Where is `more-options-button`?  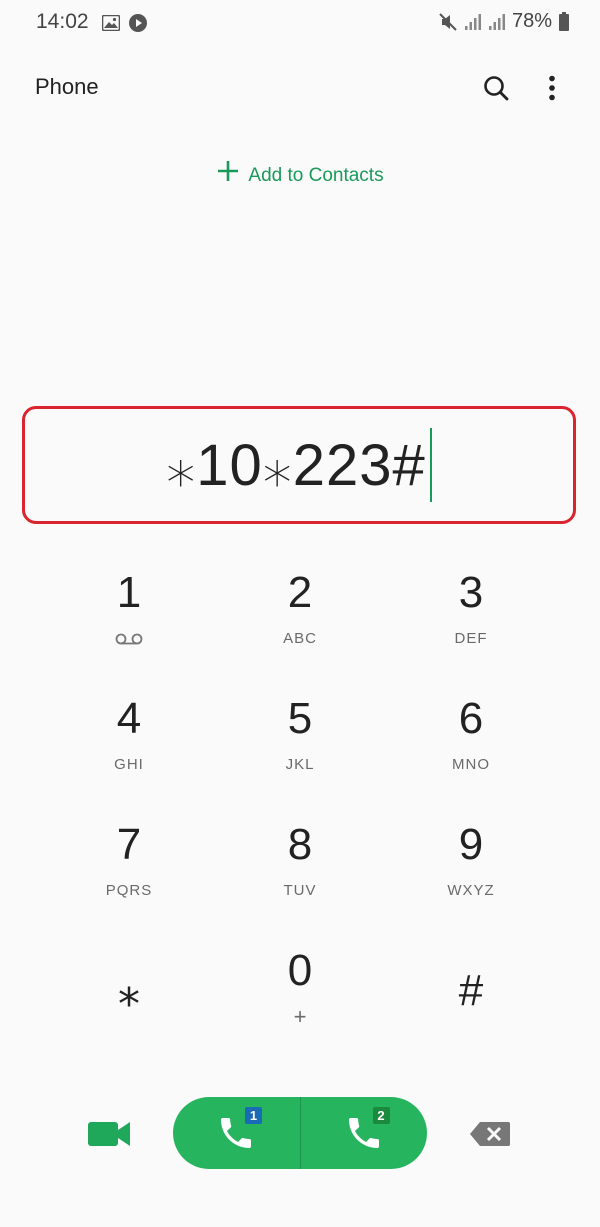 more-options-button is located at coordinates (552, 88).